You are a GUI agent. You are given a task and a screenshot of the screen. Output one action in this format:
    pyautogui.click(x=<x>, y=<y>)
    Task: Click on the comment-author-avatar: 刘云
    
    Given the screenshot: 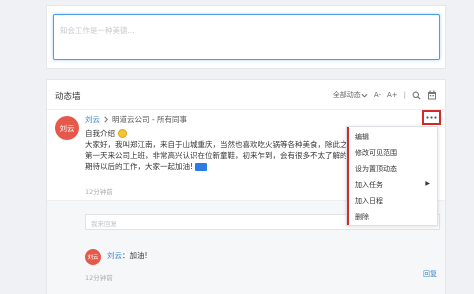 What is the action you would take?
    pyautogui.click(x=93, y=257)
    